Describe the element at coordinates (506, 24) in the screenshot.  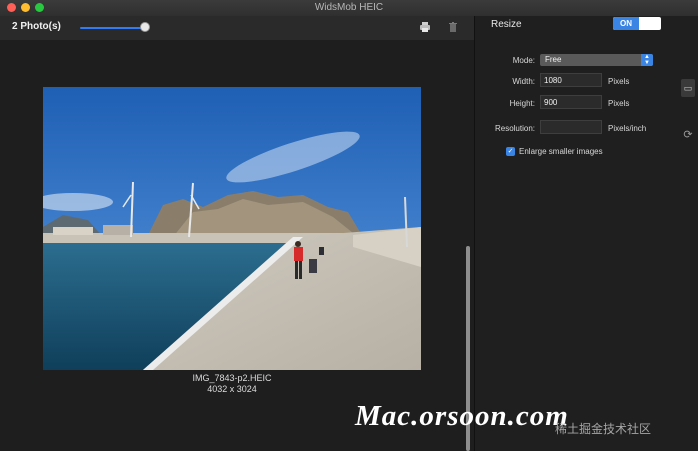
I see `resize-title: Resize` at that location.